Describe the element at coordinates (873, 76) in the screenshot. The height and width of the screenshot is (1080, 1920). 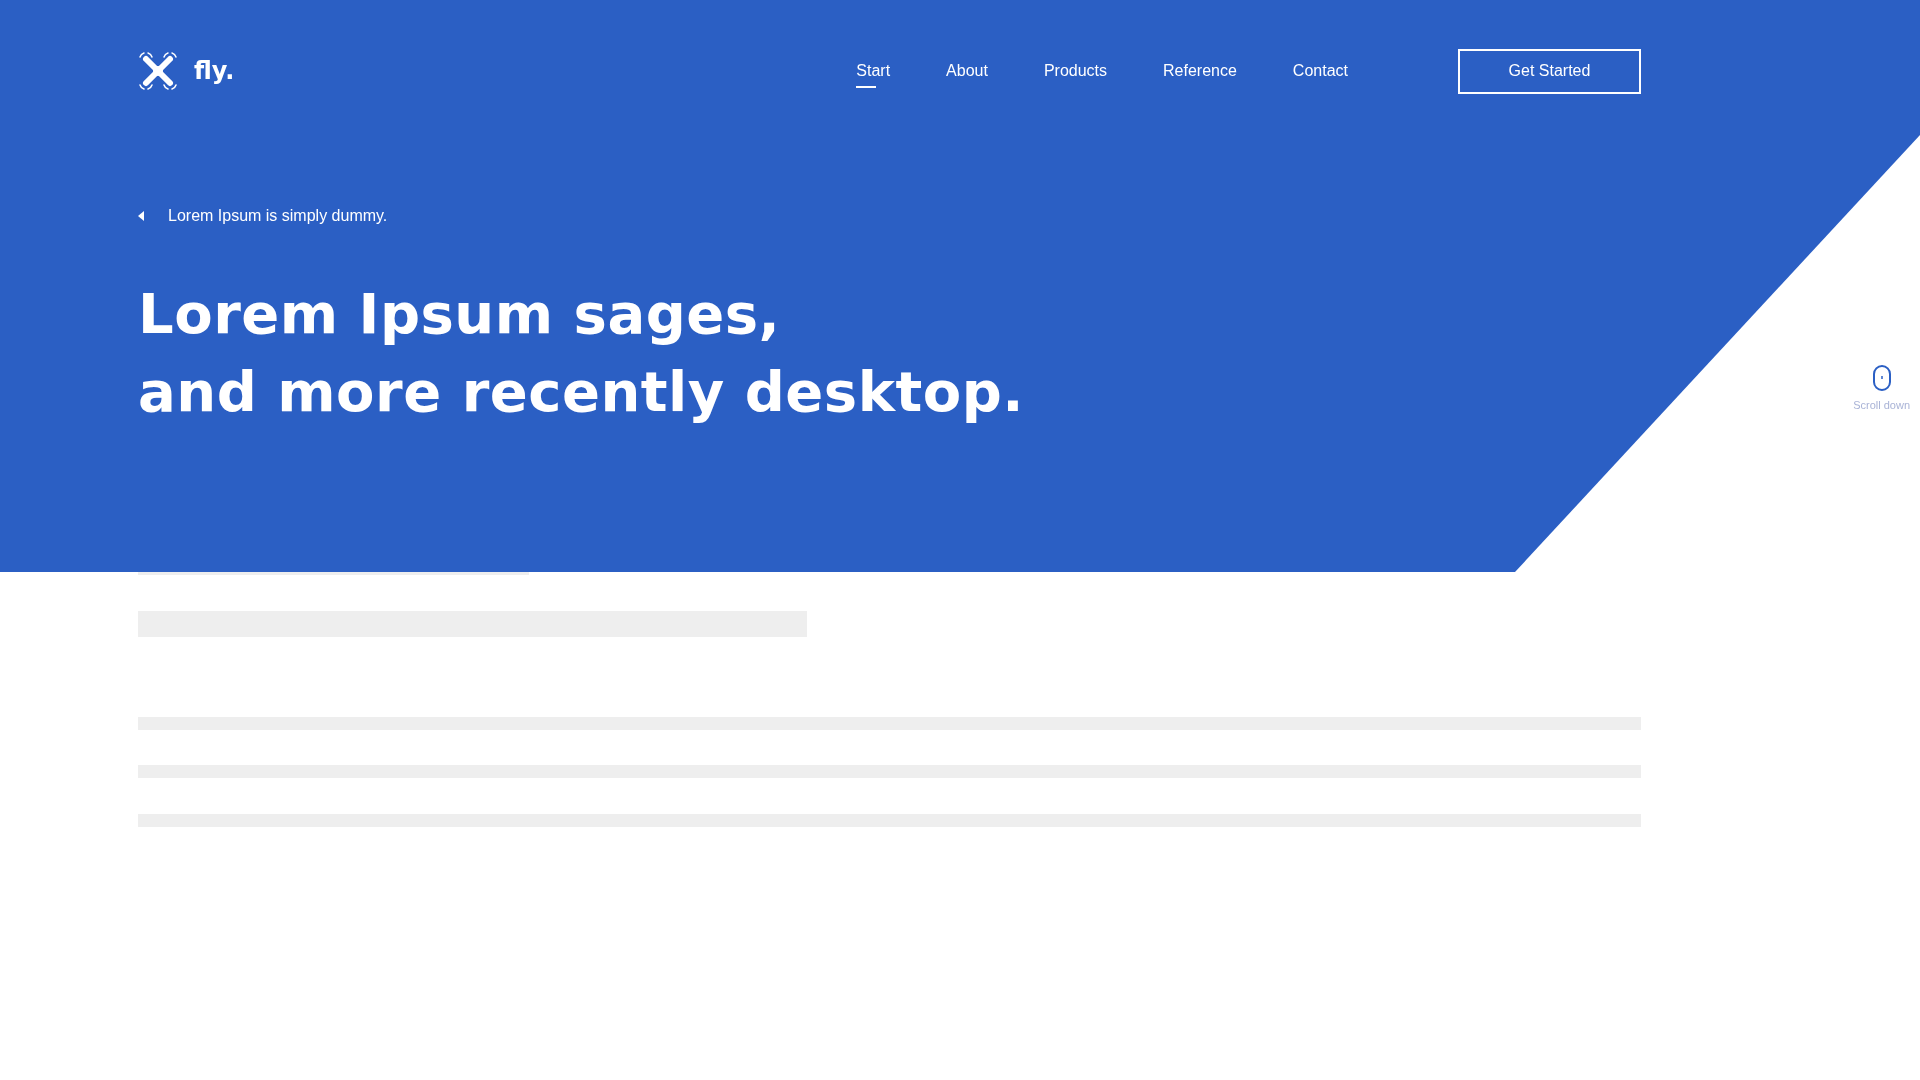
I see `nav-link: Start` at that location.